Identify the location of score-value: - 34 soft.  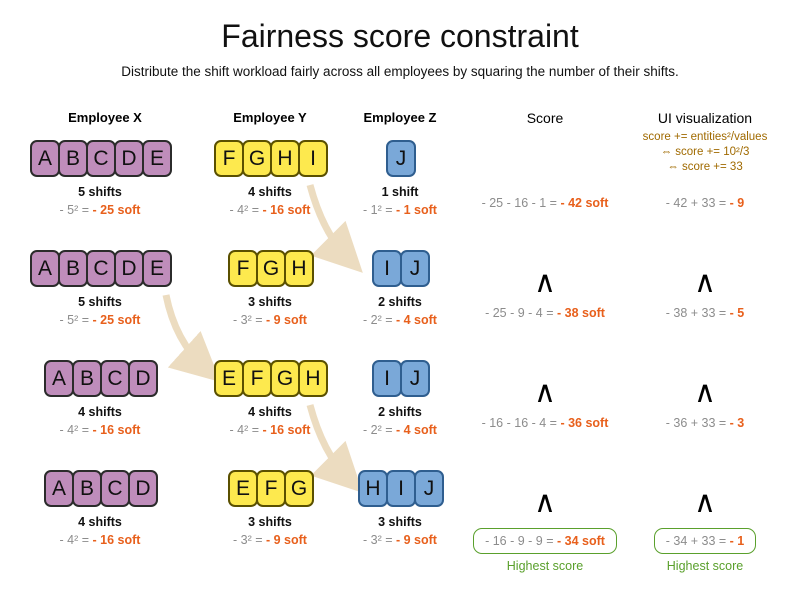
(580, 541).